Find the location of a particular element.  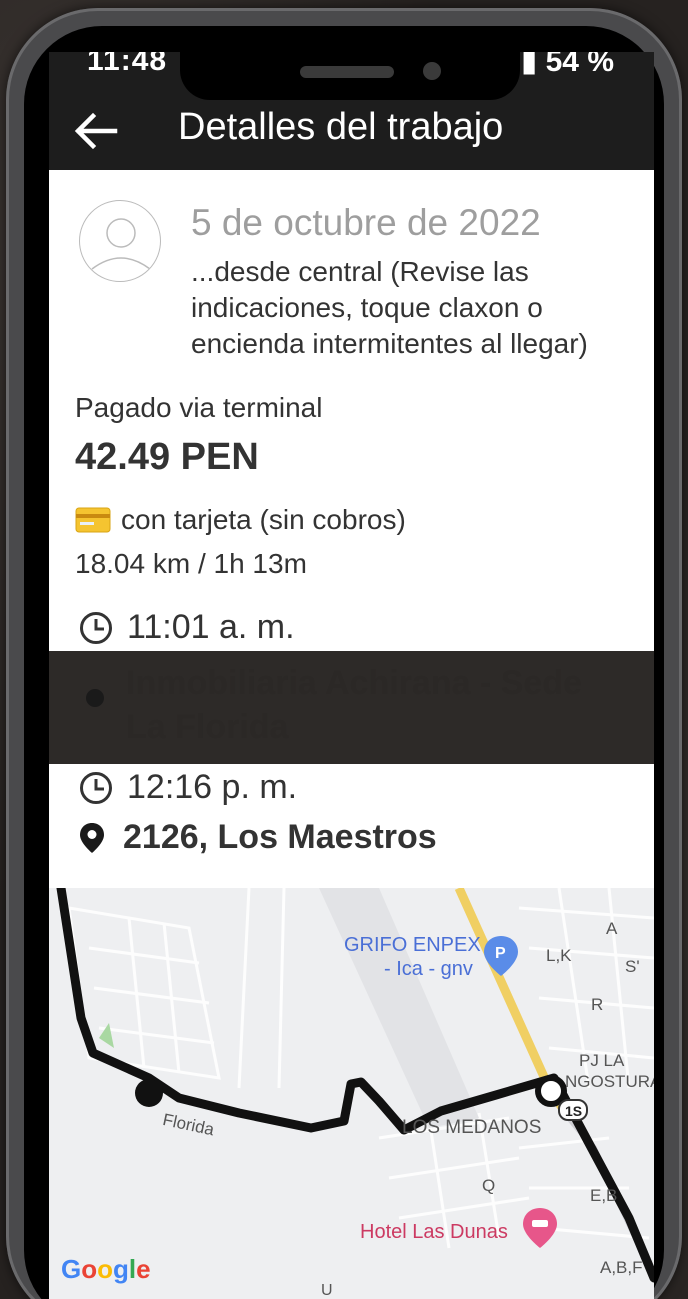

map-label-pj-la: PJ LA is located at coordinates (602, 1060).